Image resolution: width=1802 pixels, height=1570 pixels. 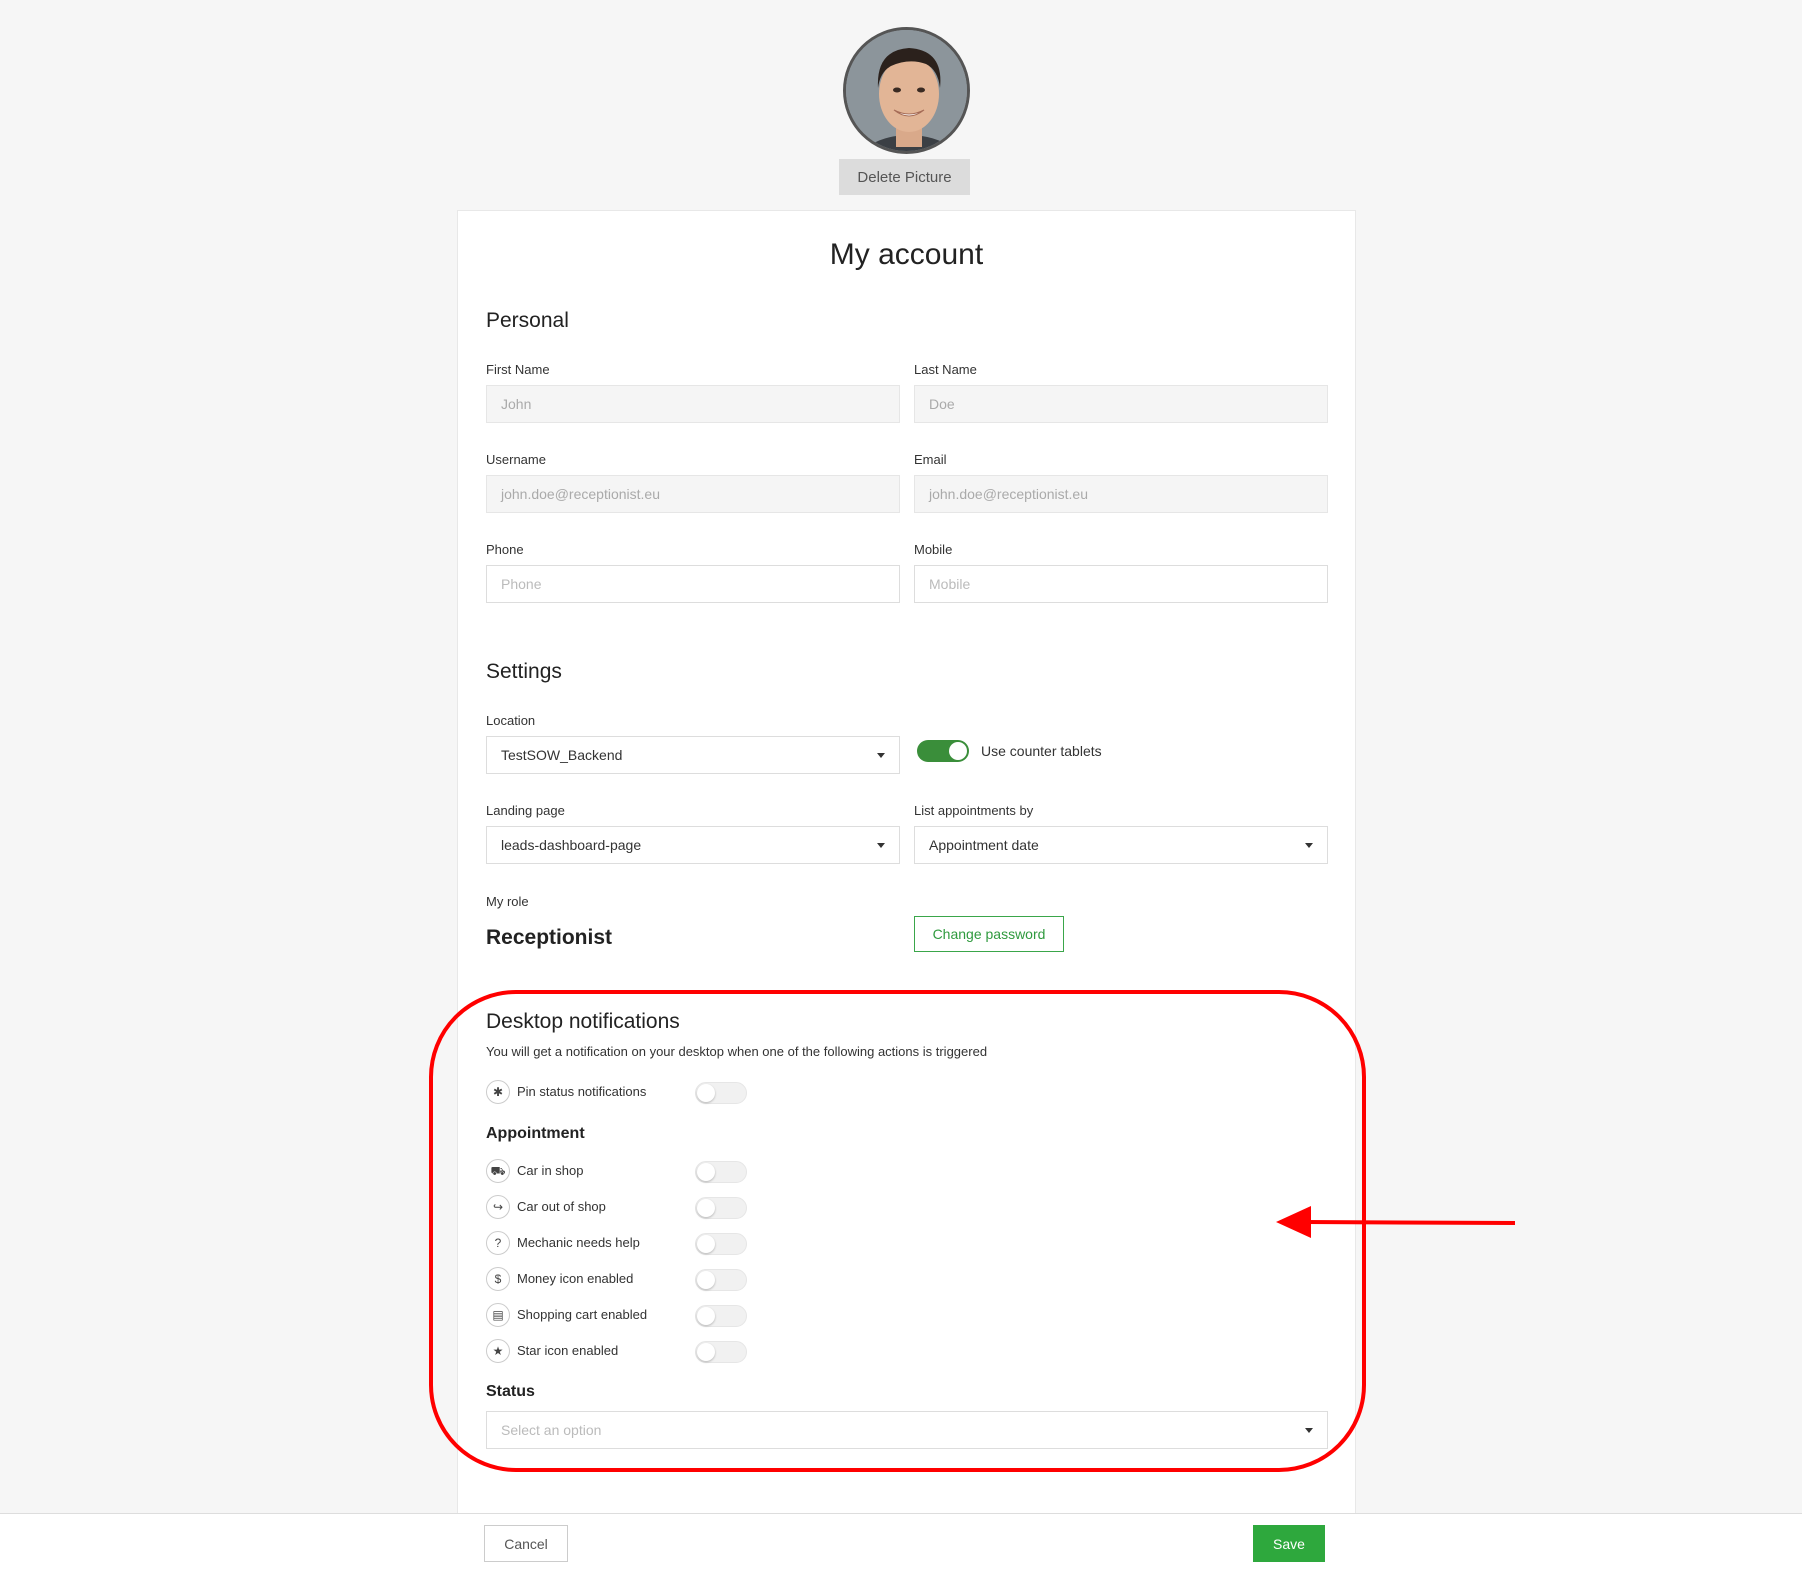 I want to click on landing-page-select: leads-dashboard-page, so click(x=693, y=845).